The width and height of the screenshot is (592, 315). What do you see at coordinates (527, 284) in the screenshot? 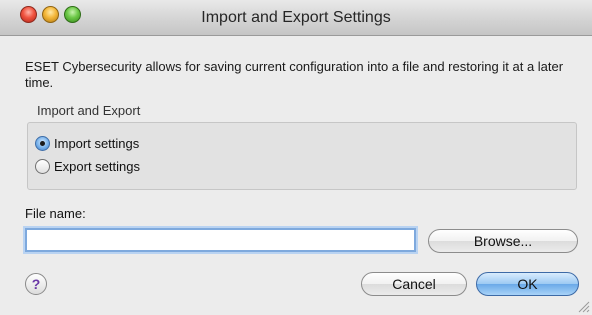
I see `ok-button: OK` at bounding box center [527, 284].